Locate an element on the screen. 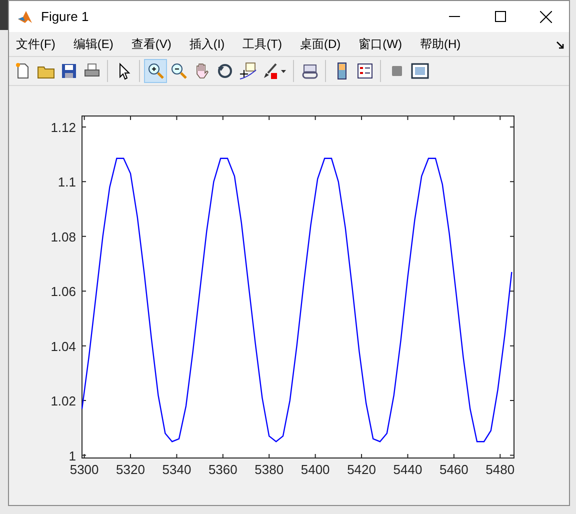 This screenshot has width=576, height=514. x-tick-label: 5480 is located at coordinates (500, 469).